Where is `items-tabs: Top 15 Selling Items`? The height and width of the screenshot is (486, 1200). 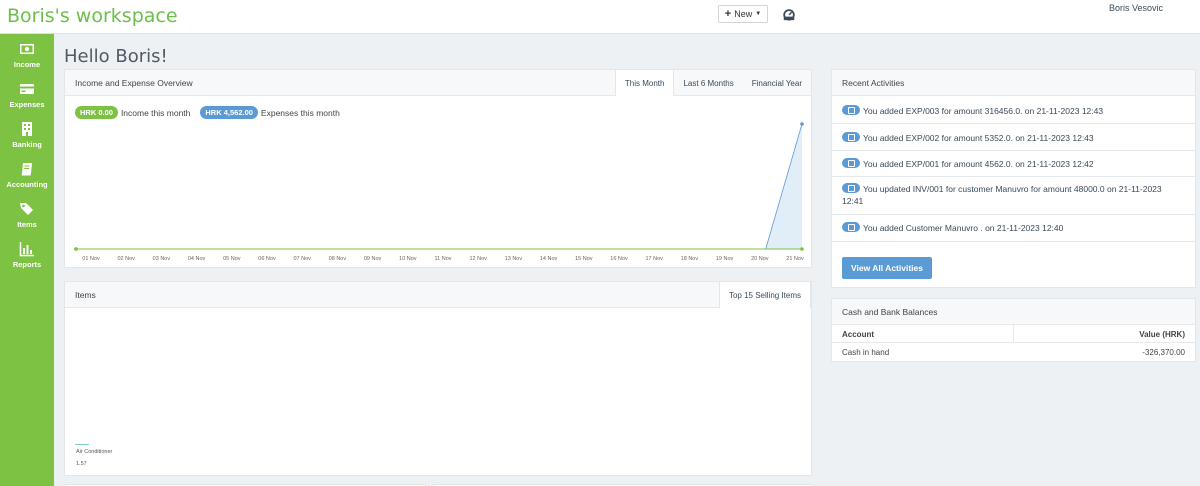 items-tabs: Top 15 Selling Items is located at coordinates (764, 295).